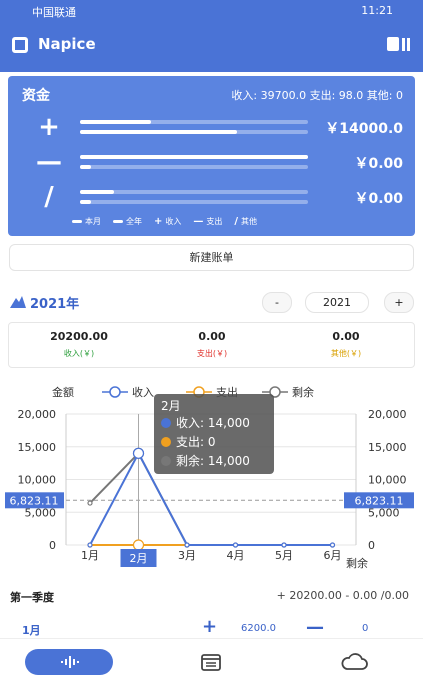 The height and width of the screenshot is (679, 423). Describe the element at coordinates (378, 164) in the screenshot. I see `expense-value: ￥0.00` at that location.